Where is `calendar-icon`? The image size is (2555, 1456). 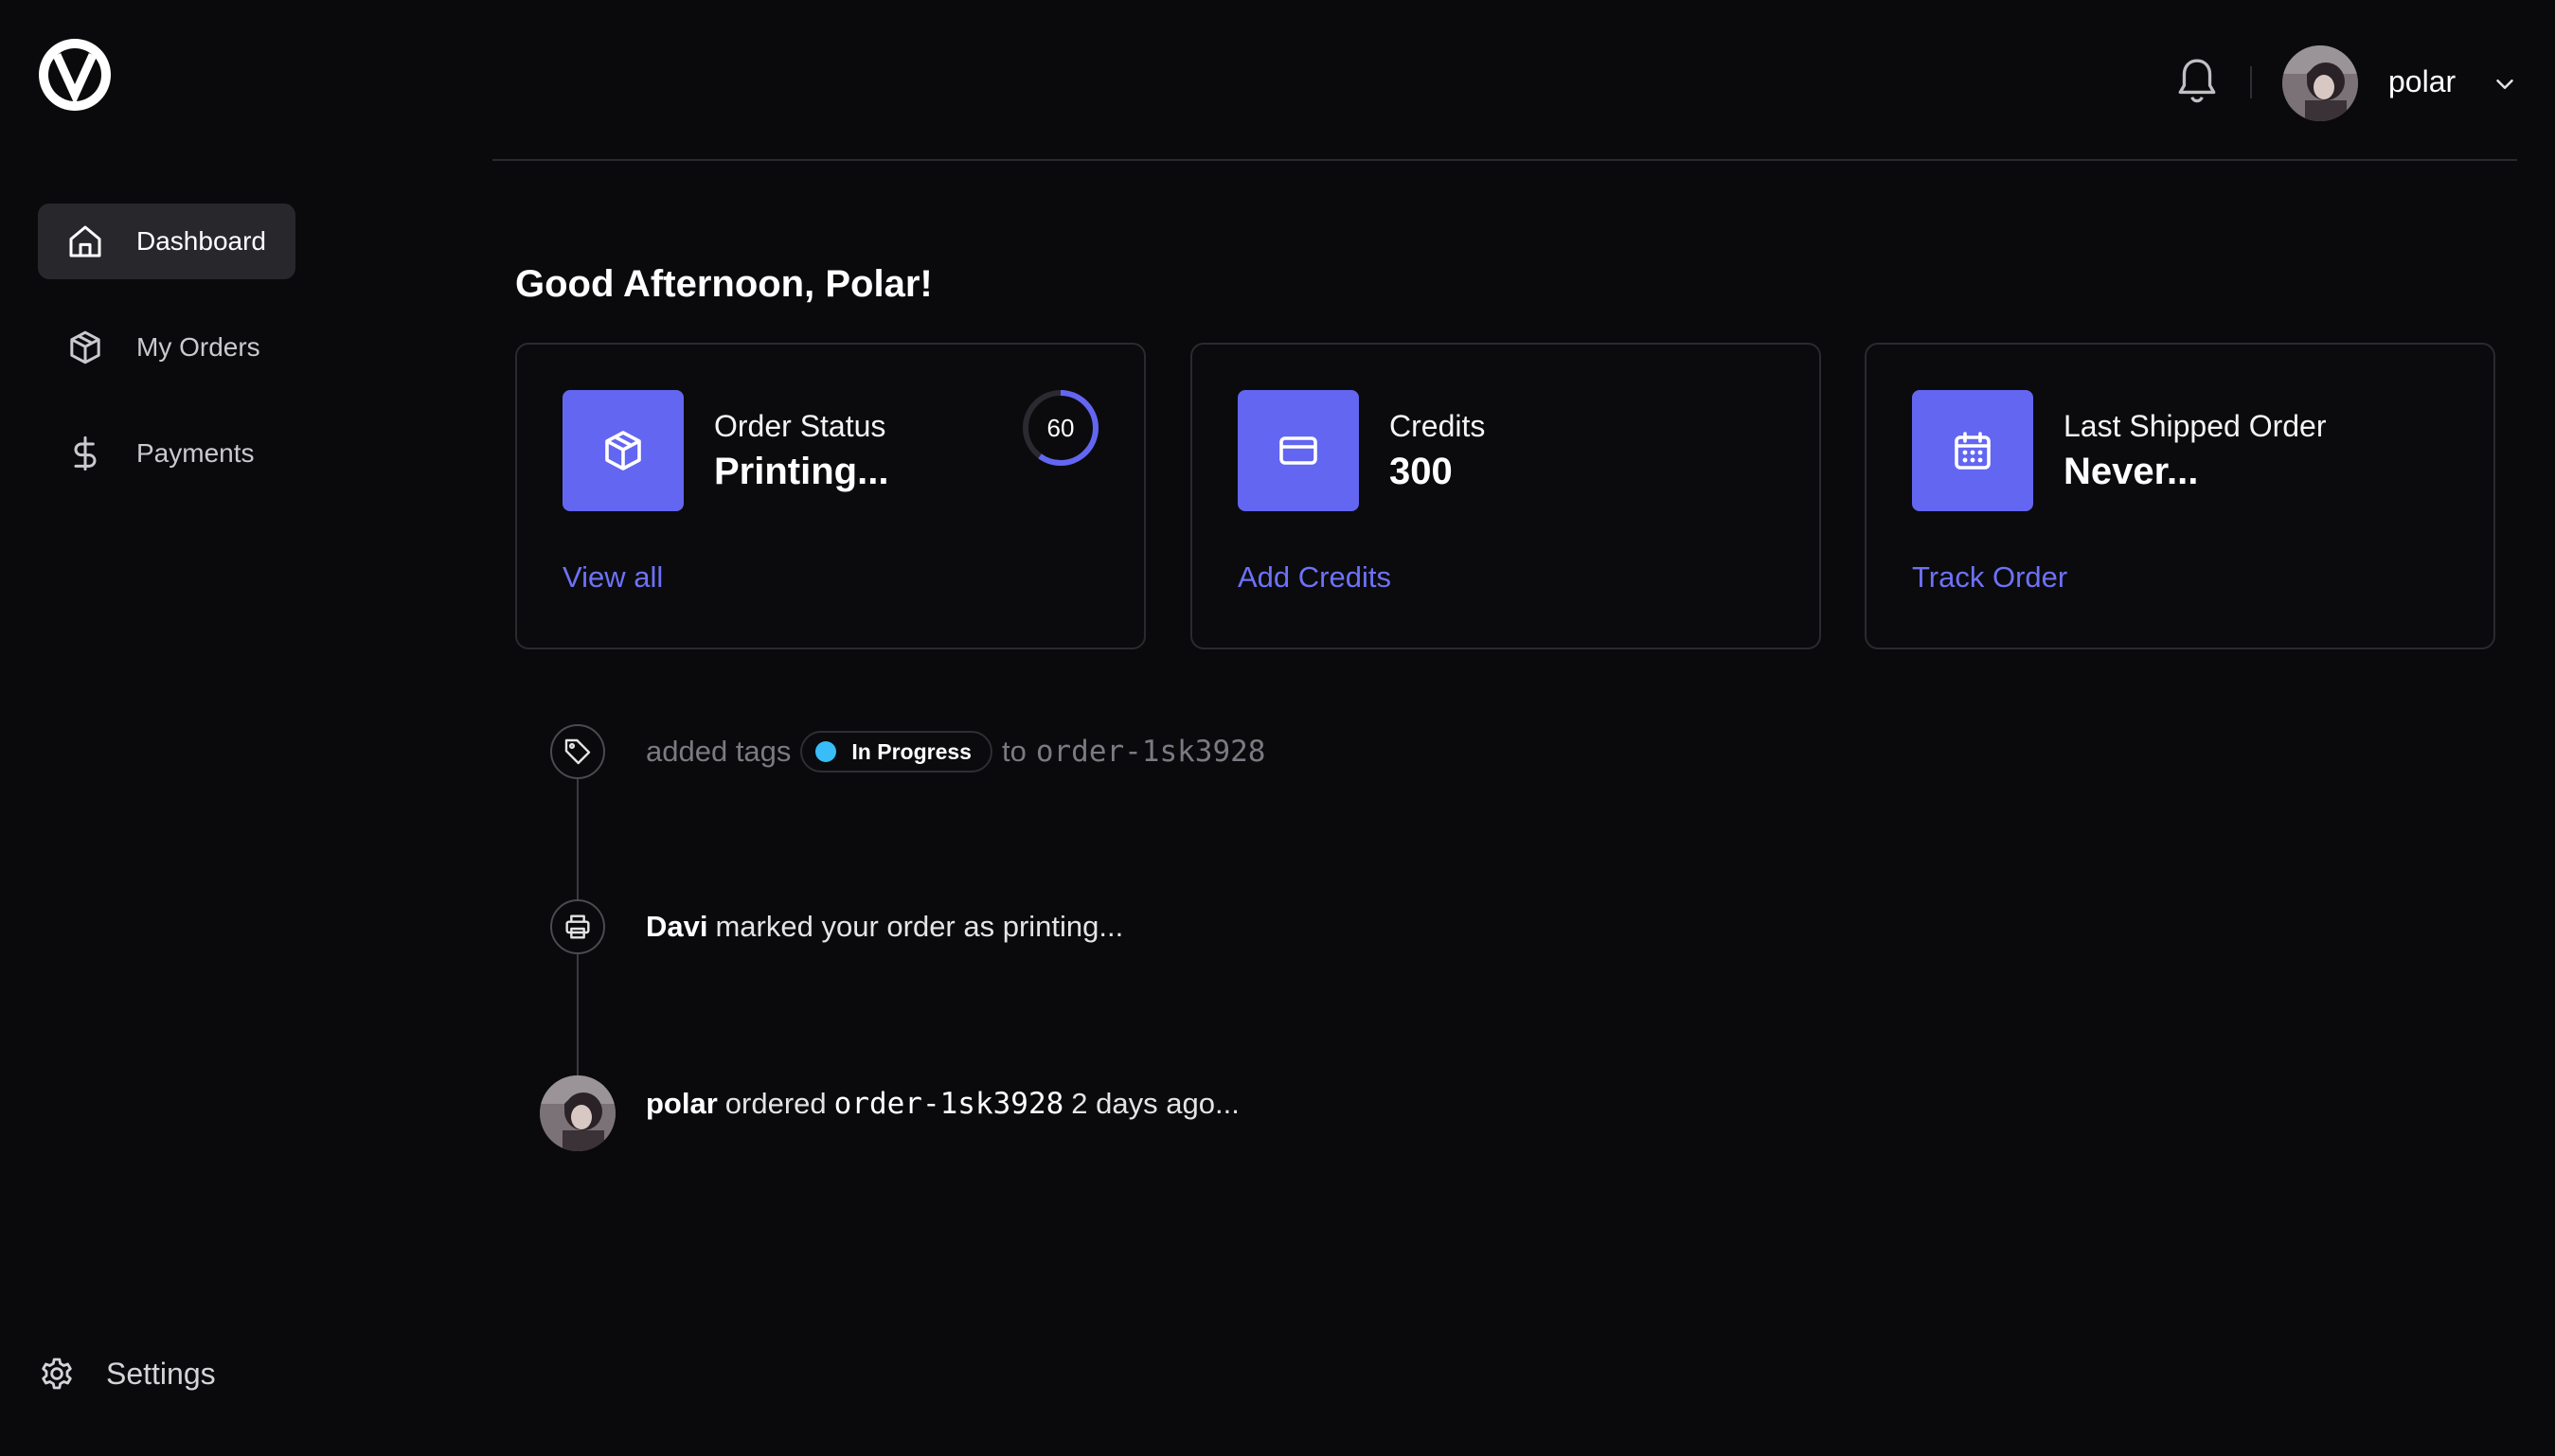 calendar-icon is located at coordinates (1973, 451).